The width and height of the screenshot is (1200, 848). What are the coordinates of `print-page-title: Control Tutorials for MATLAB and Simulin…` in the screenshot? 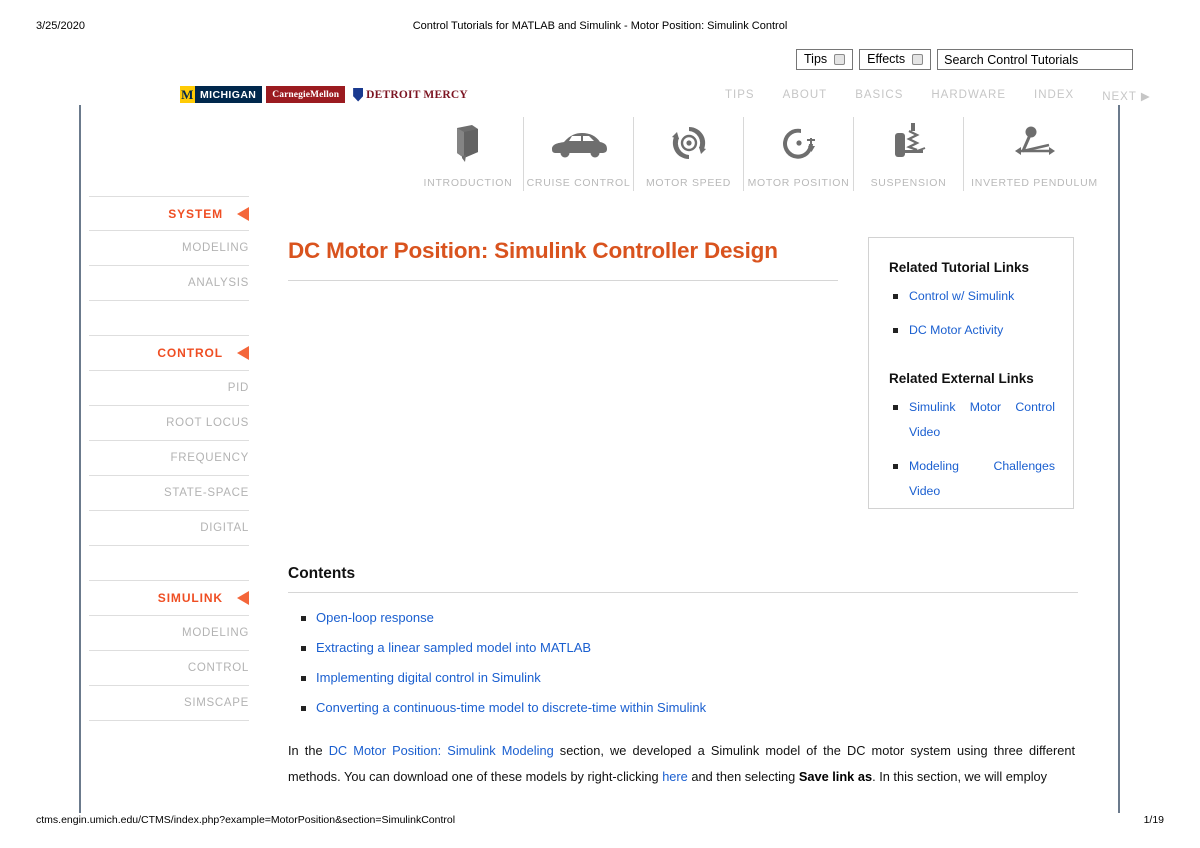 It's located at (600, 26).